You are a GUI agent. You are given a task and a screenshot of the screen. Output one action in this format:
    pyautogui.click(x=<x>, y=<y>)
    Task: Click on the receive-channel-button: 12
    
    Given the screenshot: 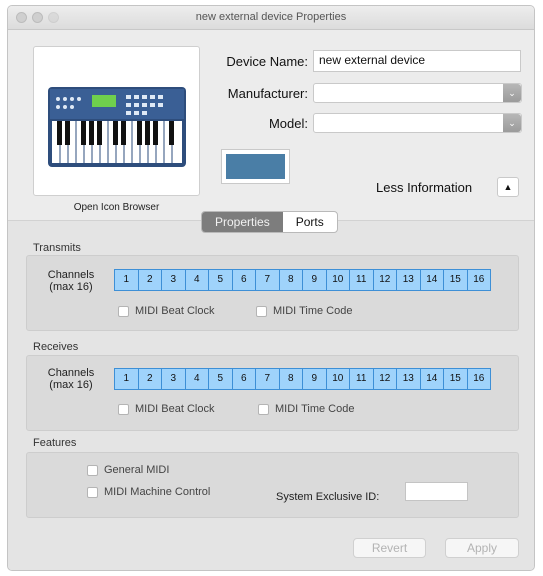 What is the action you would take?
    pyautogui.click(x=384, y=379)
    